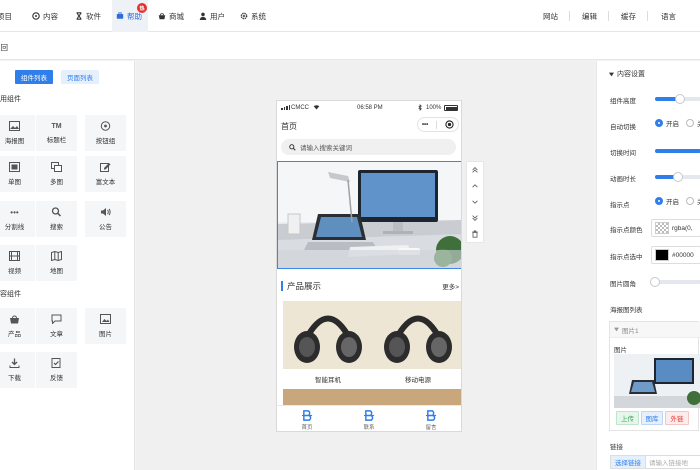 This screenshot has width=700, height=470. I want to click on height-slider, so click(677, 99).